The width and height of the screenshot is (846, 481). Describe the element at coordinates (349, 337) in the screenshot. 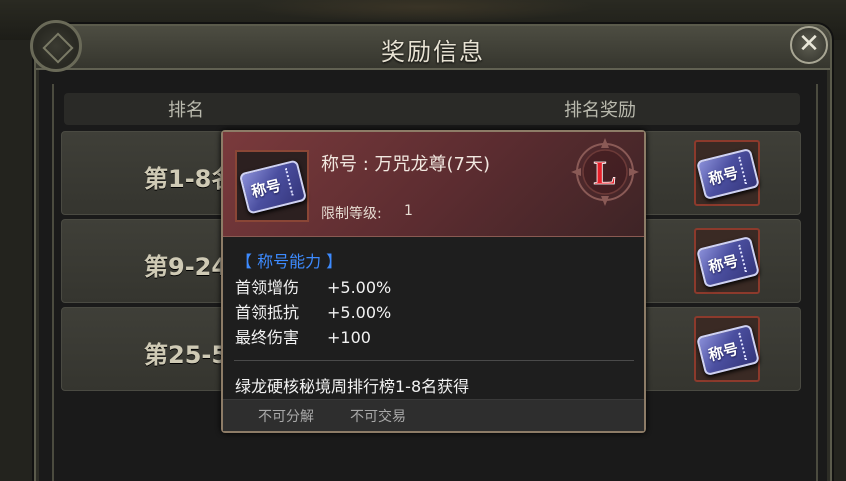

I see `stat-value: +100` at that location.